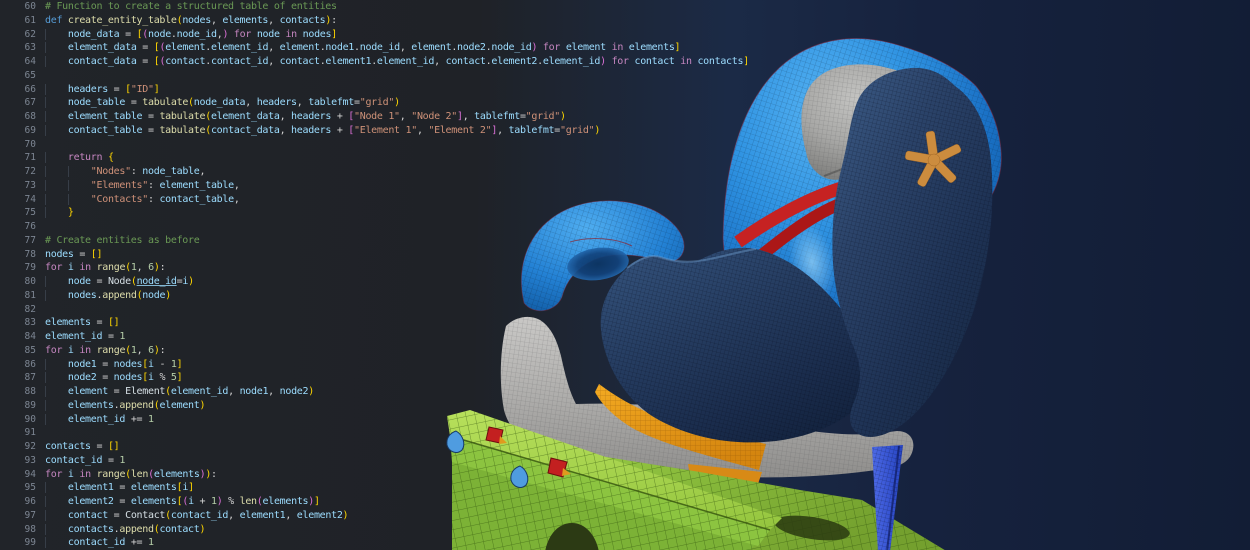 The width and height of the screenshot is (1250, 550). Describe the element at coordinates (121, 530) in the screenshot. I see `code-text: contacts.append(contact)` at that location.